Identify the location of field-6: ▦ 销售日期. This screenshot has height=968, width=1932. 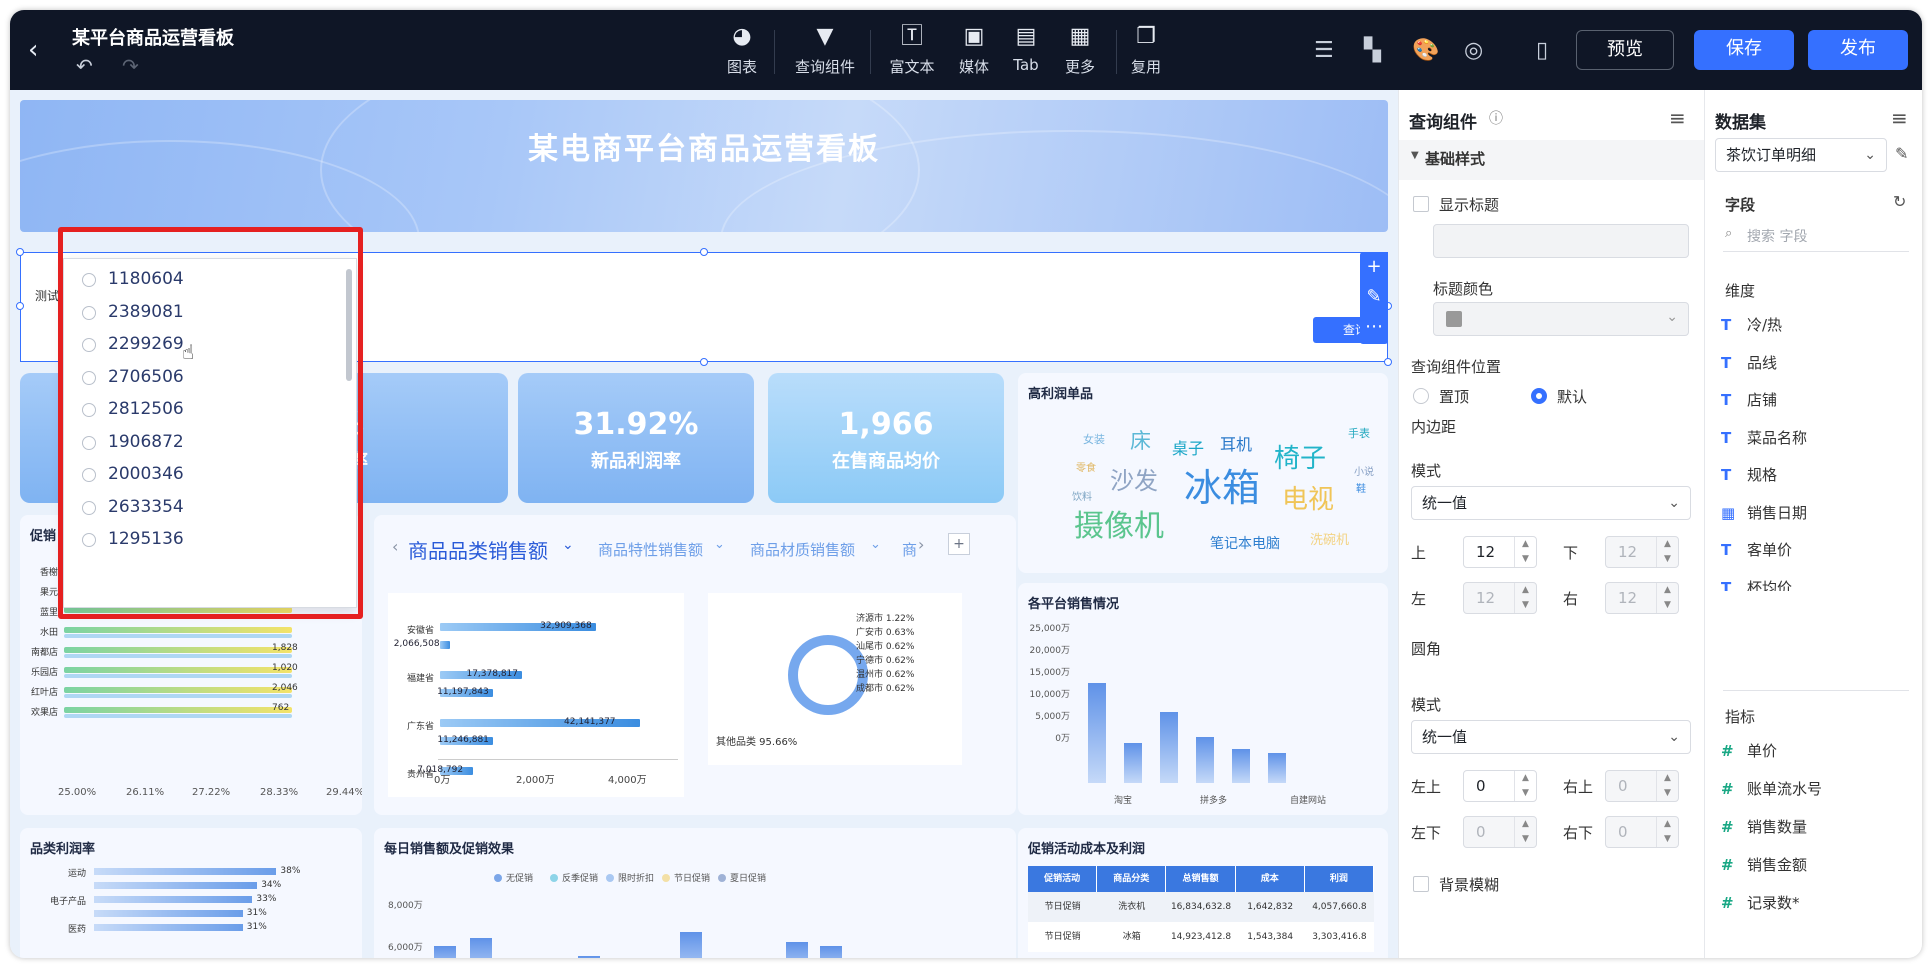
(1764, 512).